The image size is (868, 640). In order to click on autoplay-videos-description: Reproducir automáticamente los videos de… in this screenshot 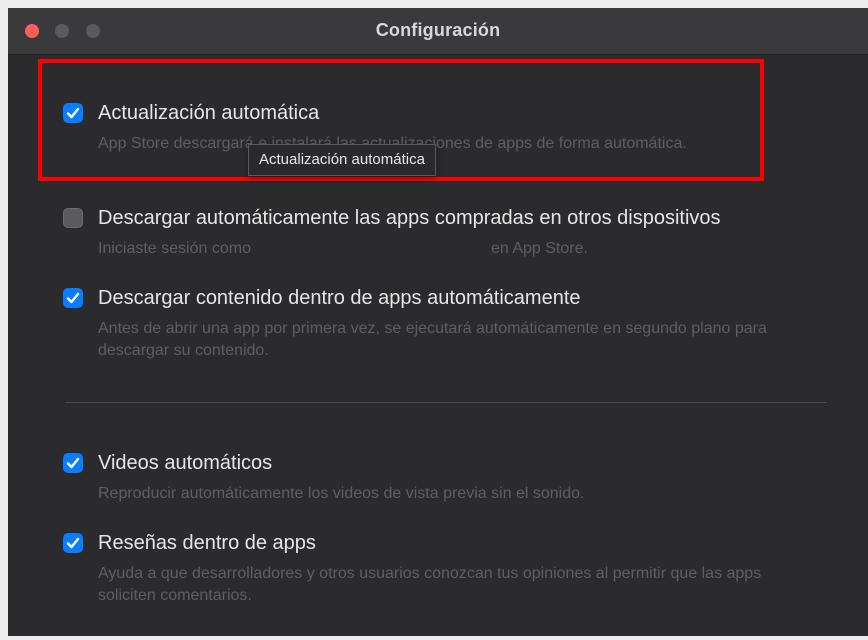, I will do `click(341, 493)`.